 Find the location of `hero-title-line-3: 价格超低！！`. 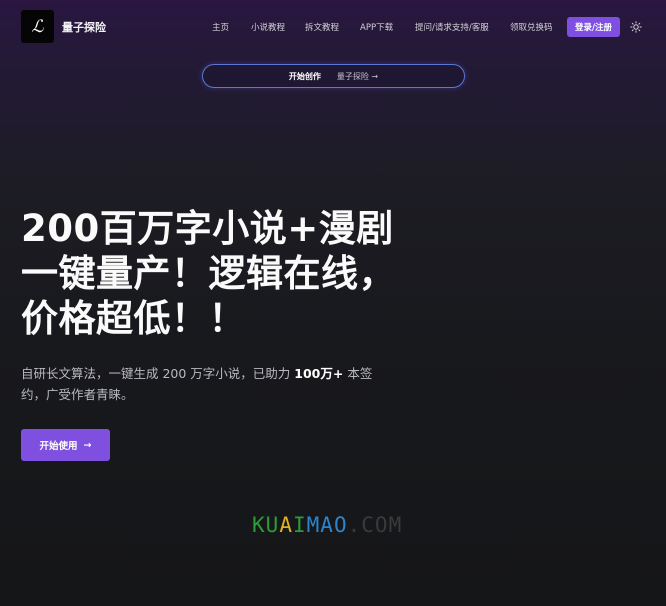

hero-title-line-3: 价格超低！！ is located at coordinates (133, 318).